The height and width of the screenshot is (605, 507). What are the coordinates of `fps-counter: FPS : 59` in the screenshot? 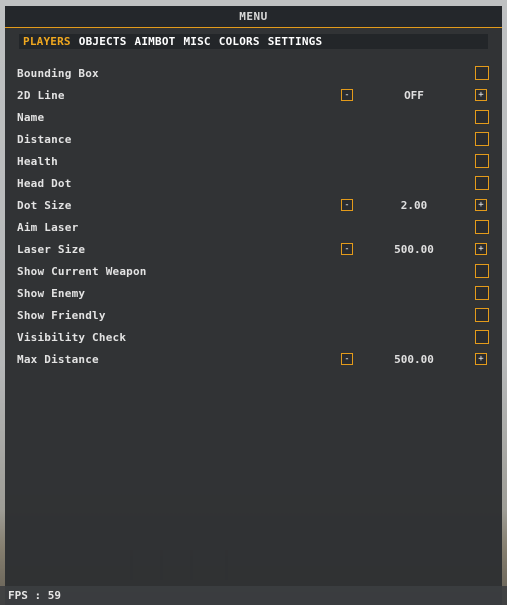 It's located at (253, 595).